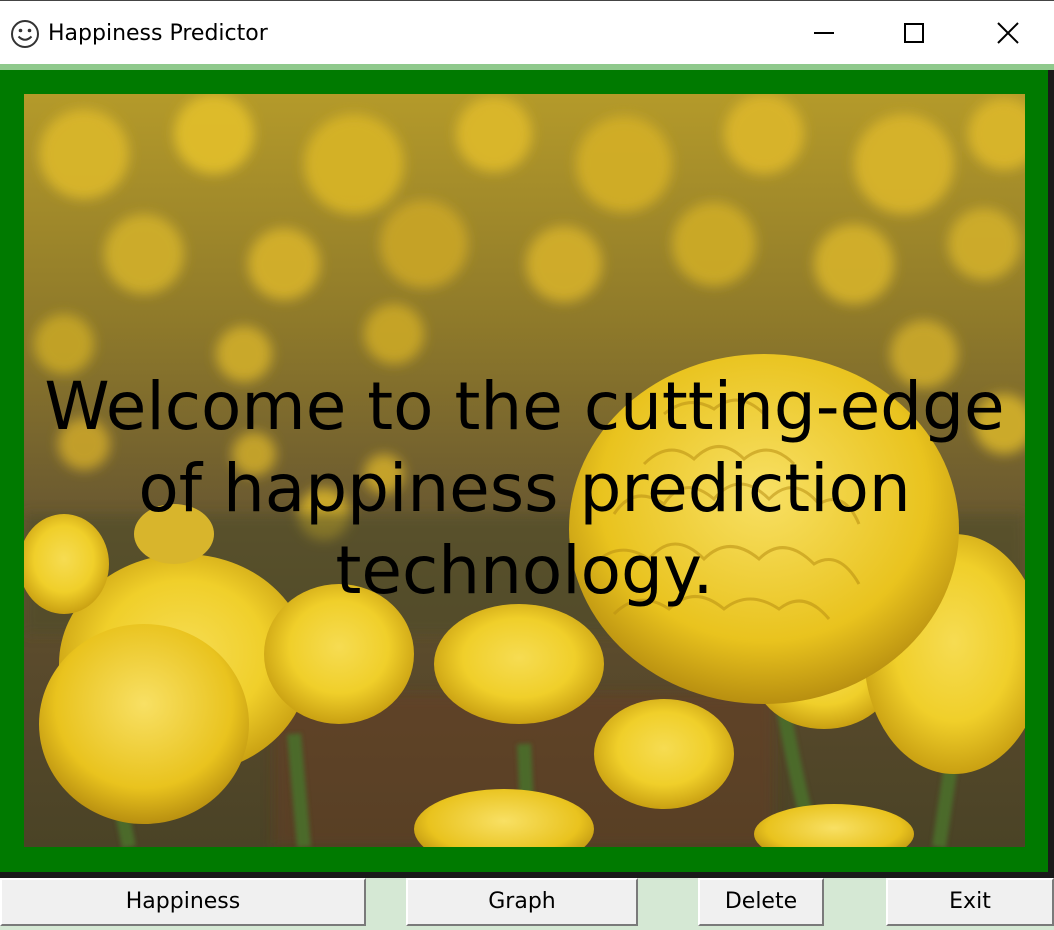 This screenshot has height=930, width=1054. I want to click on happiness-button: Happiness, so click(183, 902).